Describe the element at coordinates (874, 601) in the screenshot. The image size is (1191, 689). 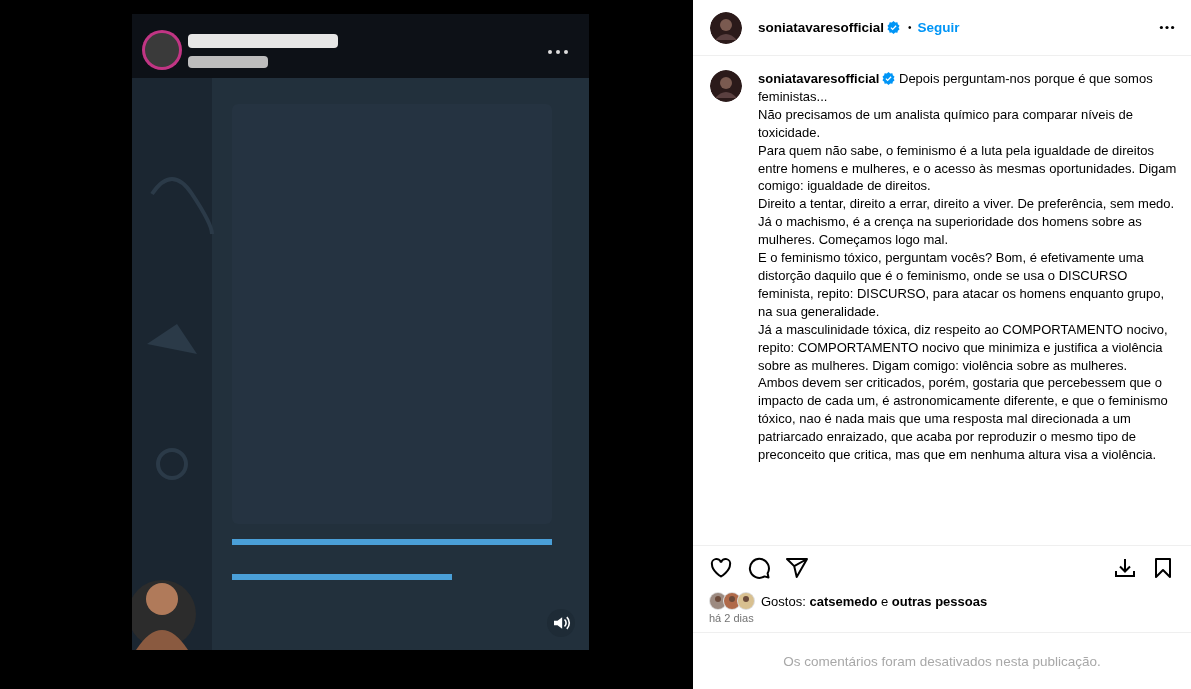
I see `likes-text: Gostos: catsemedo e outras pessoas` at that location.